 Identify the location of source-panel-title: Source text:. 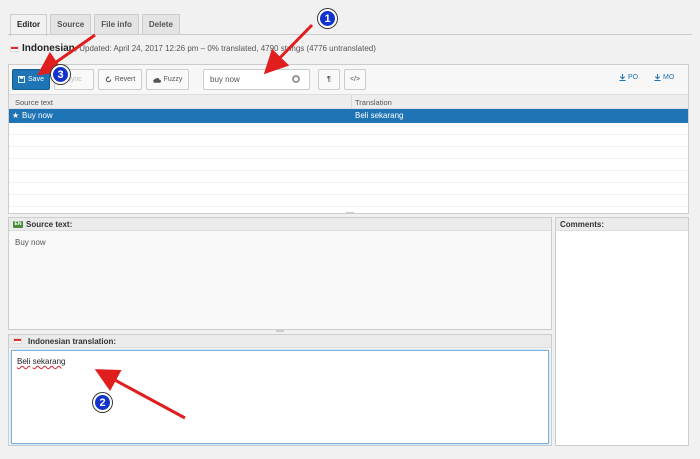
(49, 224).